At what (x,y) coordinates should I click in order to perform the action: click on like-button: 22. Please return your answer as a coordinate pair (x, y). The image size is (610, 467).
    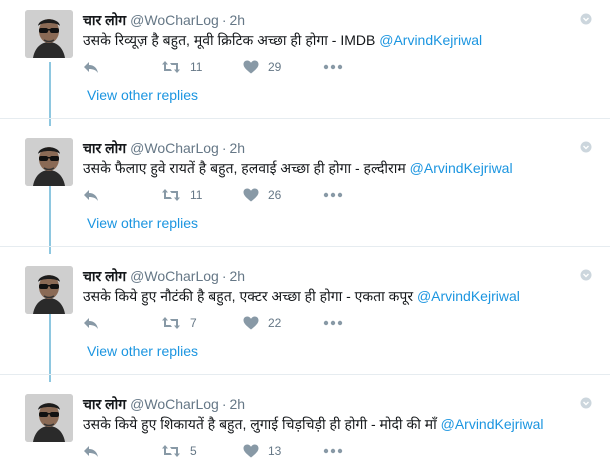
    Looking at the image, I should click on (262, 323).